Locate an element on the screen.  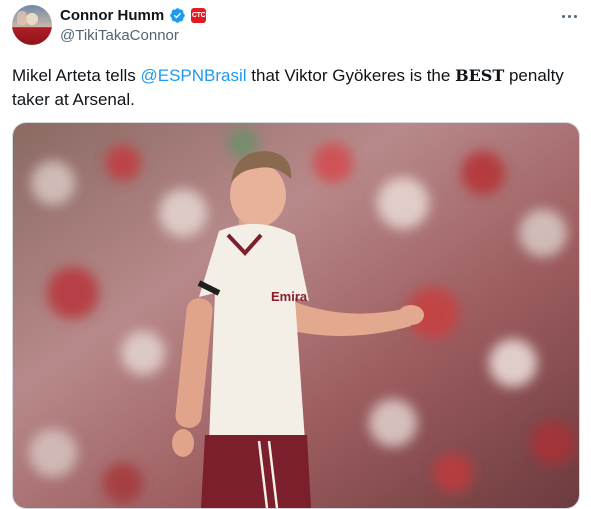
tweet-text-part: that Viktor Gyökeres is the is located at coordinates (351, 75).